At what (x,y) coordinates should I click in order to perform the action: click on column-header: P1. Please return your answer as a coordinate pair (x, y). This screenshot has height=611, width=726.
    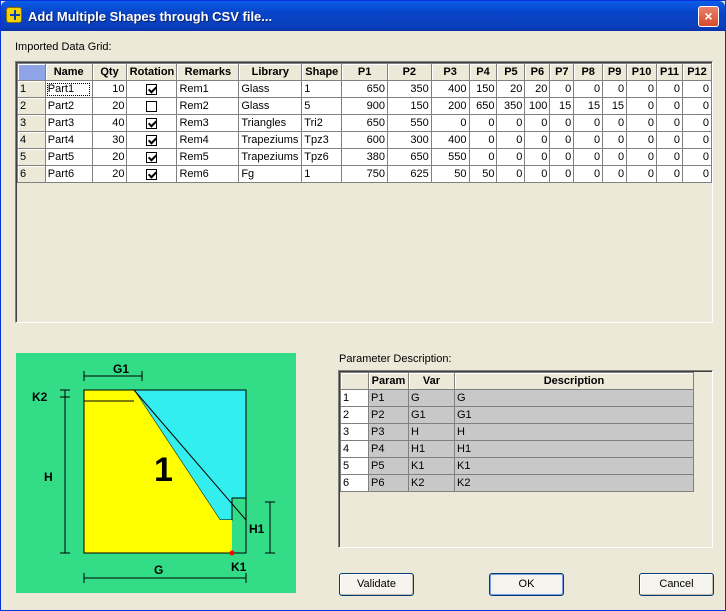
    Looking at the image, I should click on (364, 72).